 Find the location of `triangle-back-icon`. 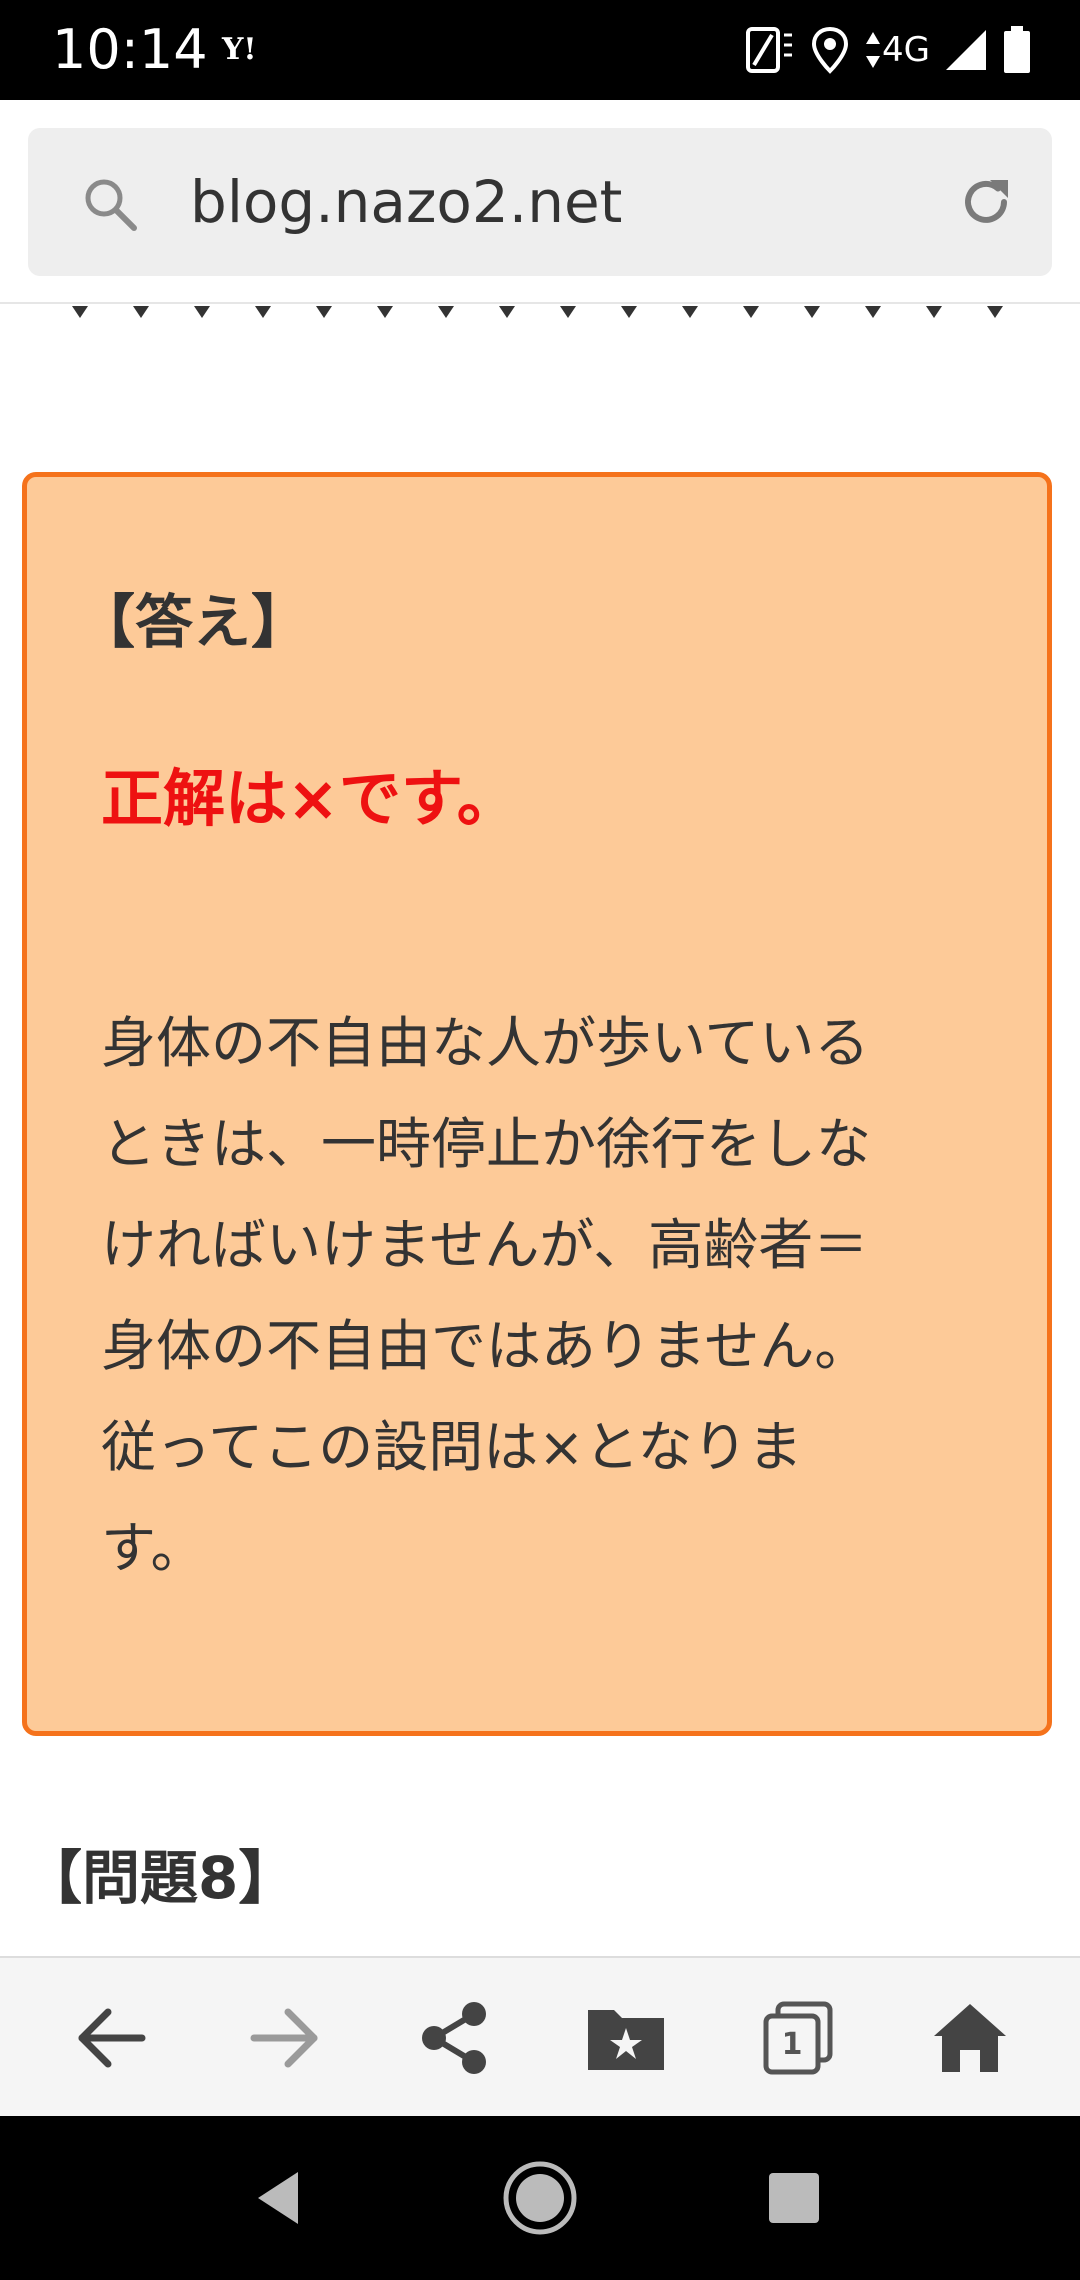

triangle-back-icon is located at coordinates (278, 2198).